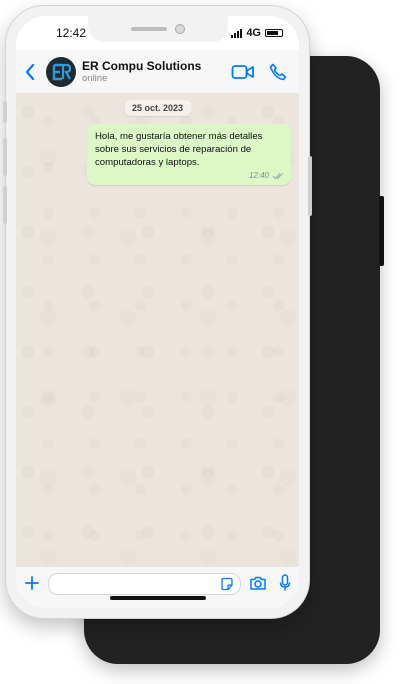  What do you see at coordinates (157, 598) in the screenshot?
I see `home-indicator` at bounding box center [157, 598].